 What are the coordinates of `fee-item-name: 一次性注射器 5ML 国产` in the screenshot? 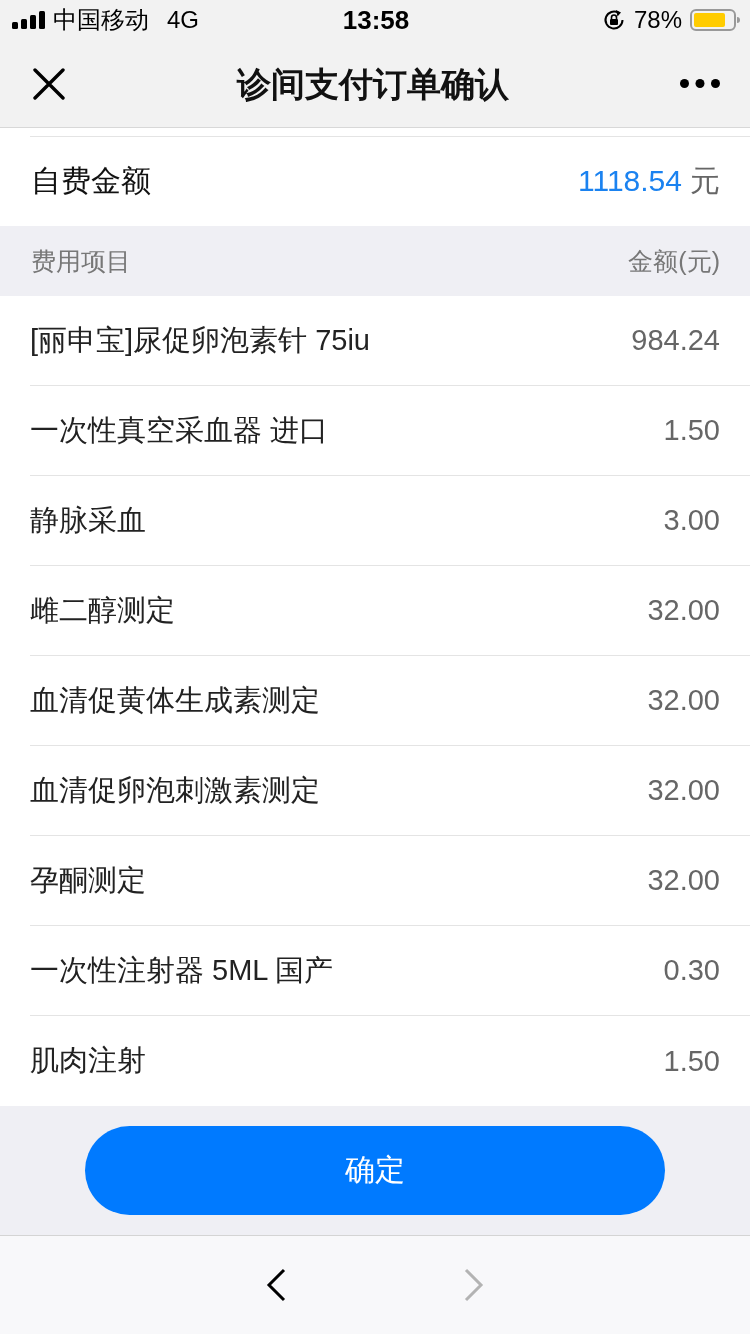 It's located at (182, 970).